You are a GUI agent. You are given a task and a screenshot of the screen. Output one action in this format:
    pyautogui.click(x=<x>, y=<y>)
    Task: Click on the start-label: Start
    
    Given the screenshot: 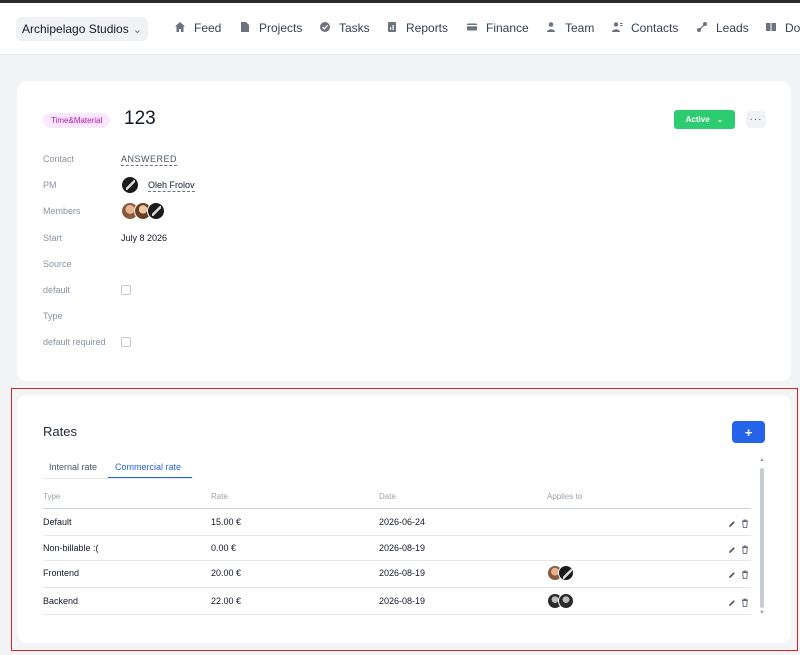 What is the action you would take?
    pyautogui.click(x=53, y=238)
    